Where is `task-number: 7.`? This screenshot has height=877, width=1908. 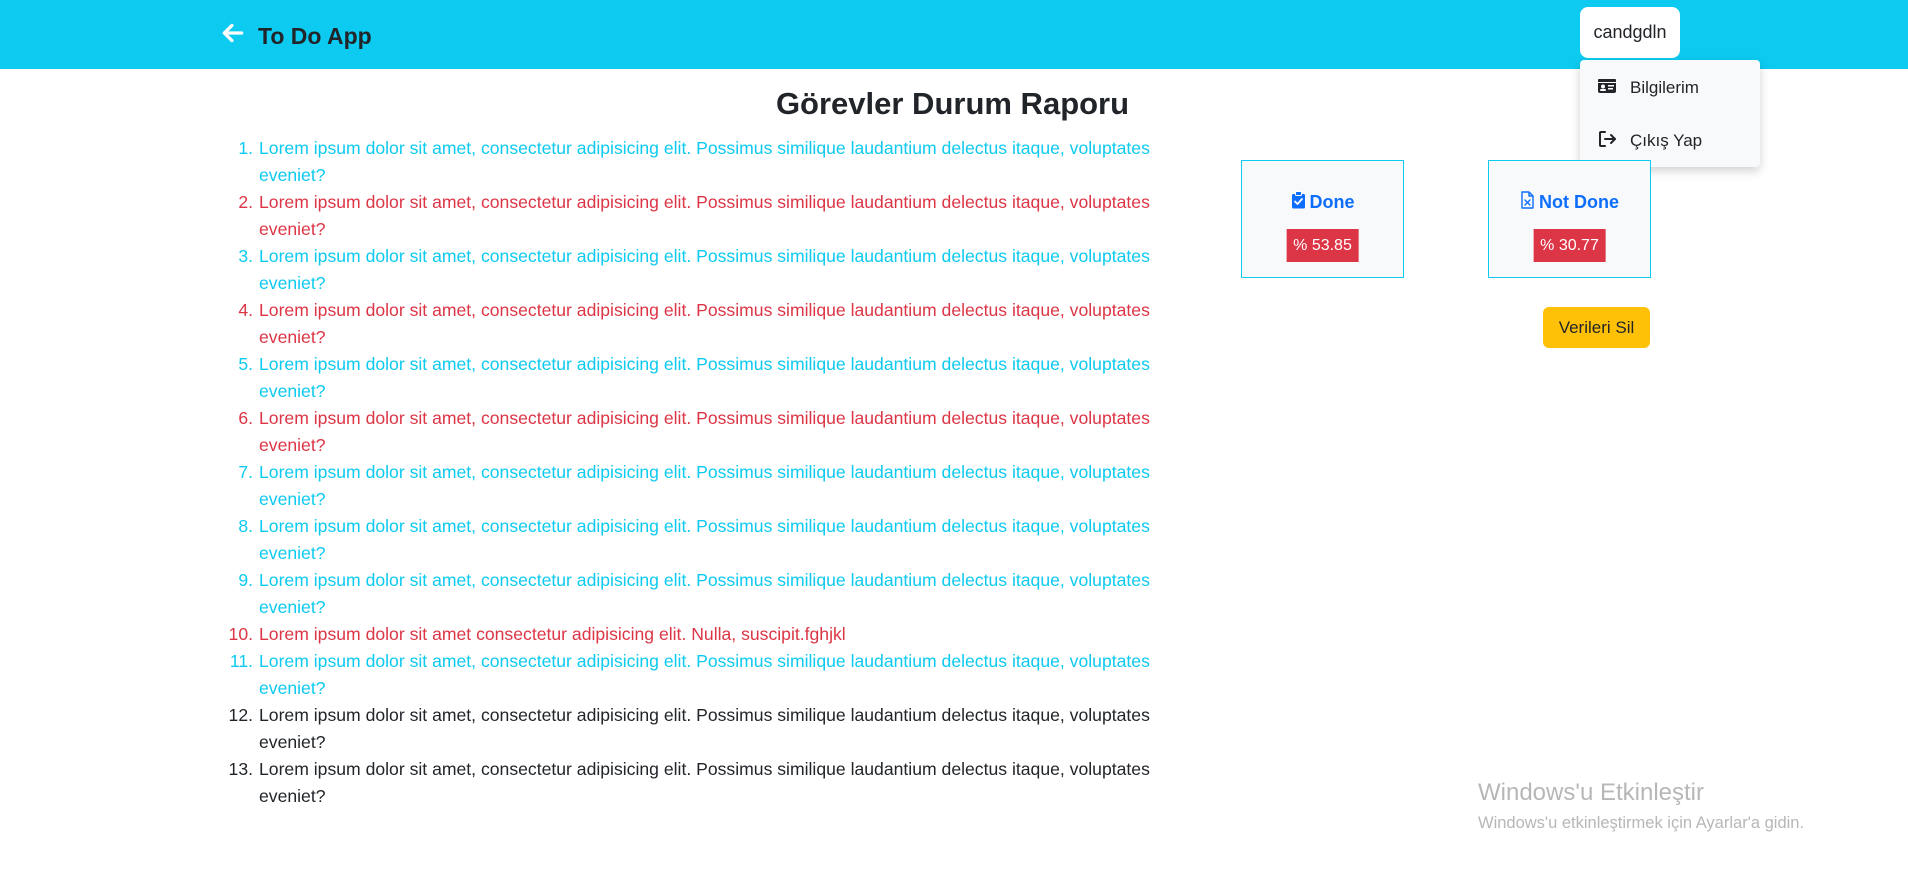
task-number: 7. is located at coordinates (245, 472).